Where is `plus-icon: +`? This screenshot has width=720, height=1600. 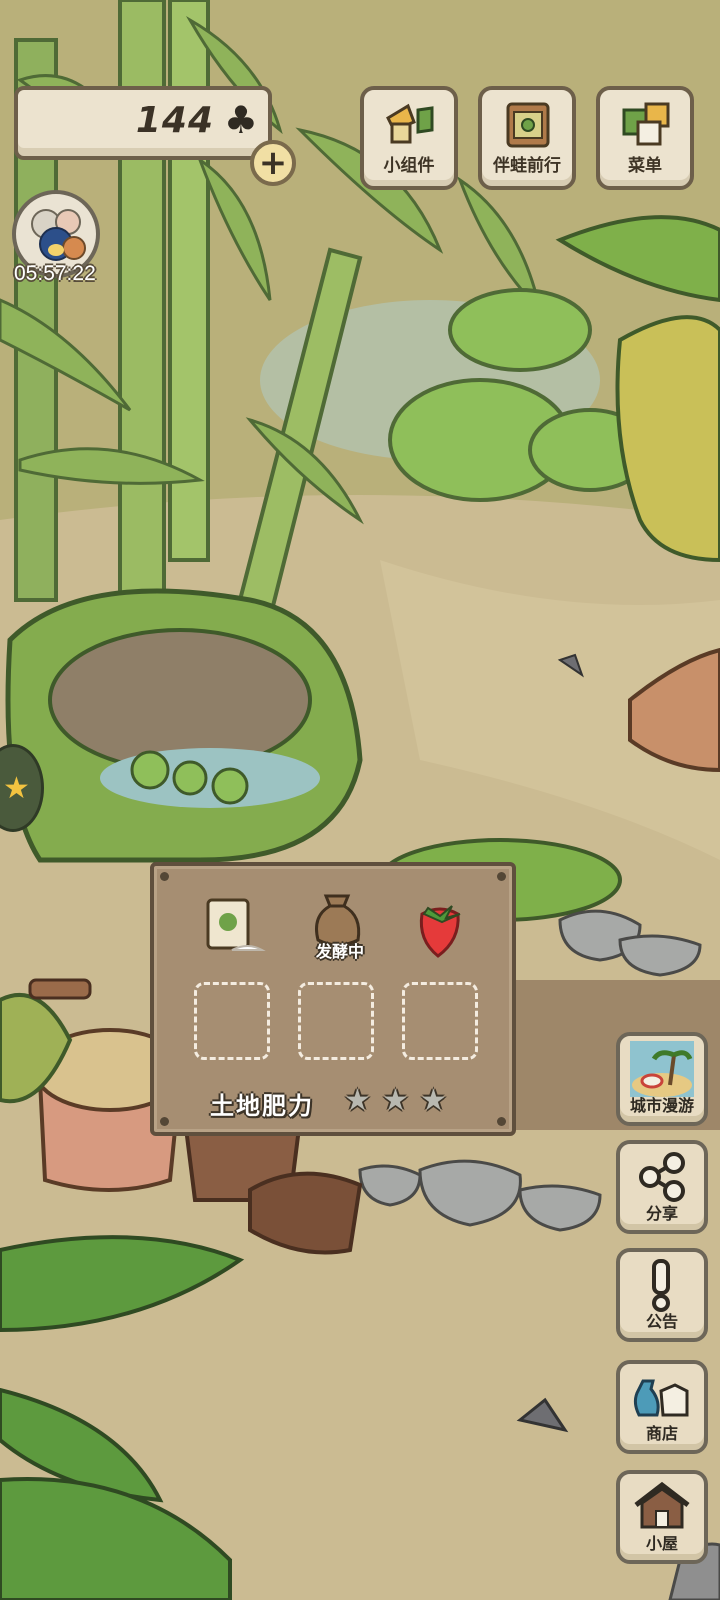
plus-icon: + is located at coordinates (273, 163).